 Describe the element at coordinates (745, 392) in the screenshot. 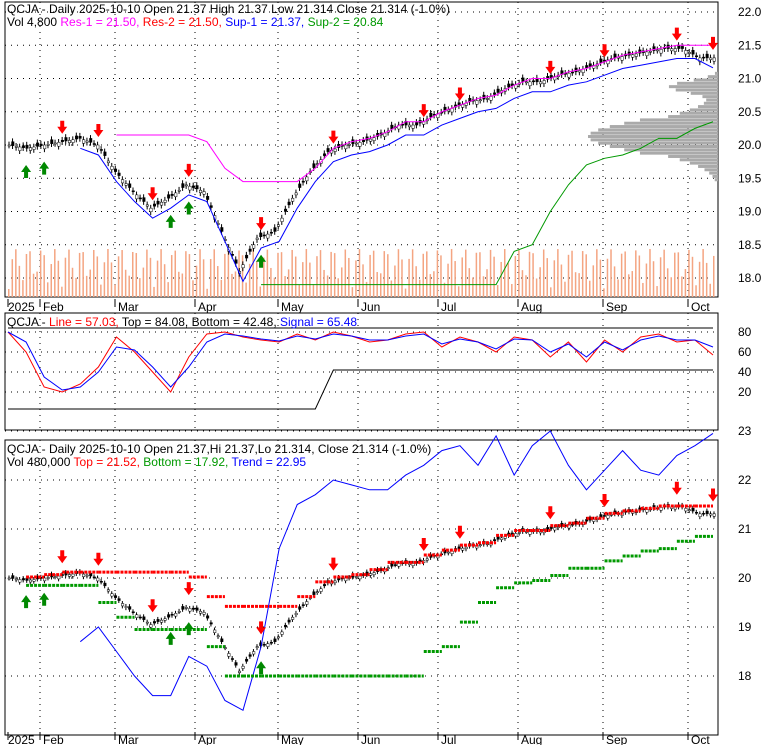

I see `osc-axis-label: 20` at that location.